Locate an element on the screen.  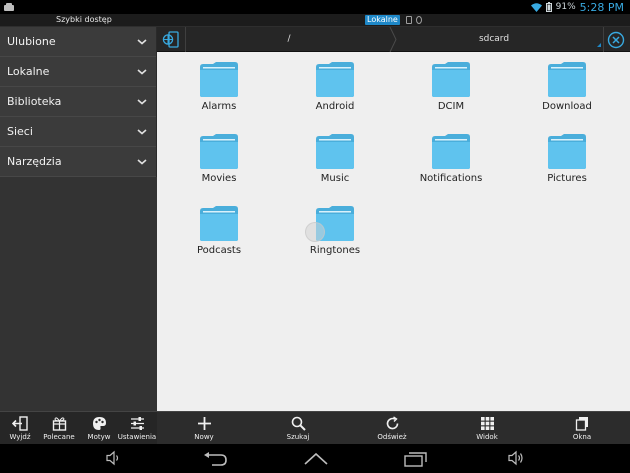
home-icon is located at coordinates (316, 458).